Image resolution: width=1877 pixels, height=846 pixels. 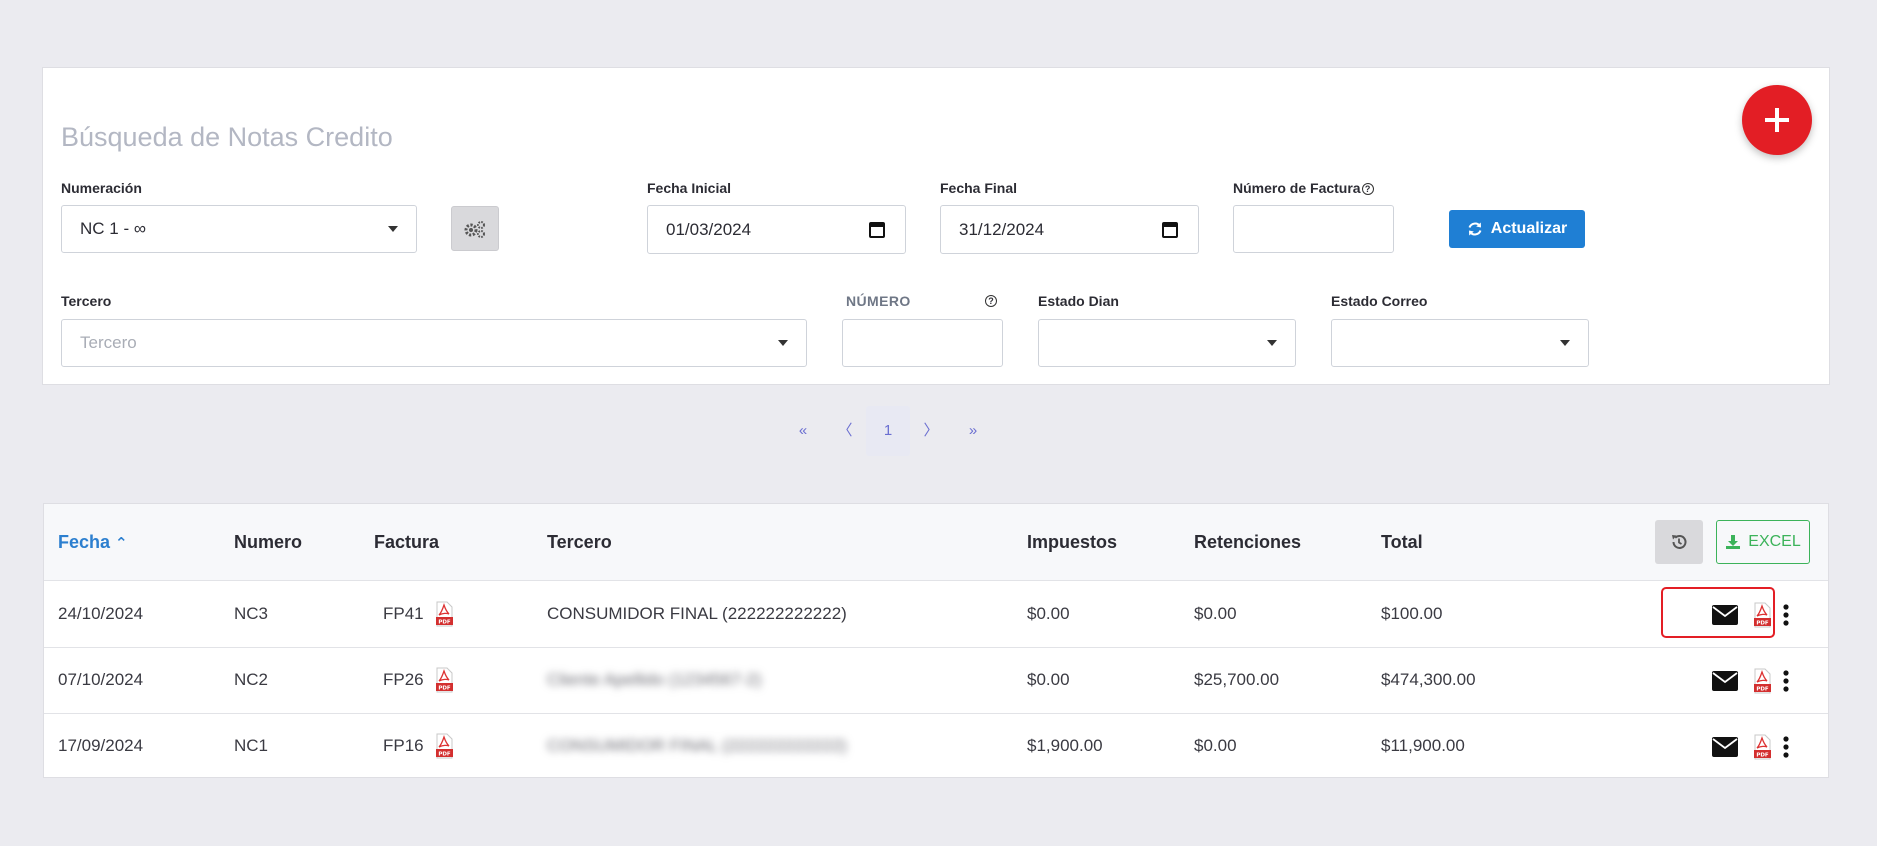 What do you see at coordinates (1069, 229) in the screenshot?
I see `fecha-final-input: 31/12/2024` at bounding box center [1069, 229].